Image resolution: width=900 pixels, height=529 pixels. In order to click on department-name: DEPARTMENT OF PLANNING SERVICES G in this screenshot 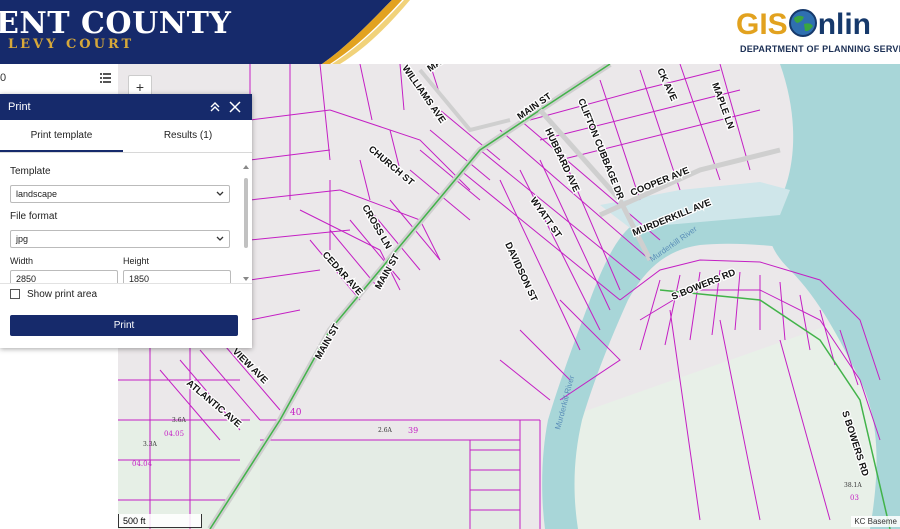, I will do `click(820, 49)`.